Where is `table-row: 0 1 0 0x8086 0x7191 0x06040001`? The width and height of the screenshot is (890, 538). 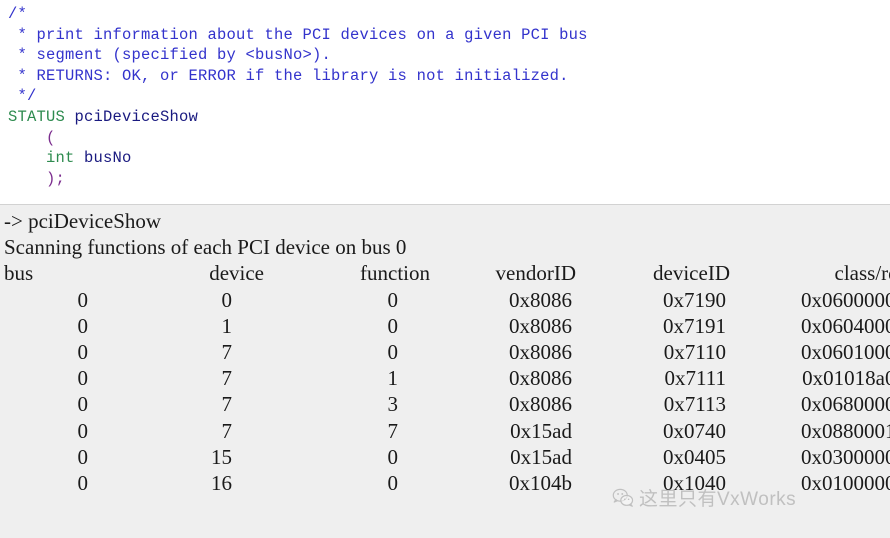 table-row: 0 1 0 0x8086 0x7191 0x06040001 is located at coordinates (447, 326).